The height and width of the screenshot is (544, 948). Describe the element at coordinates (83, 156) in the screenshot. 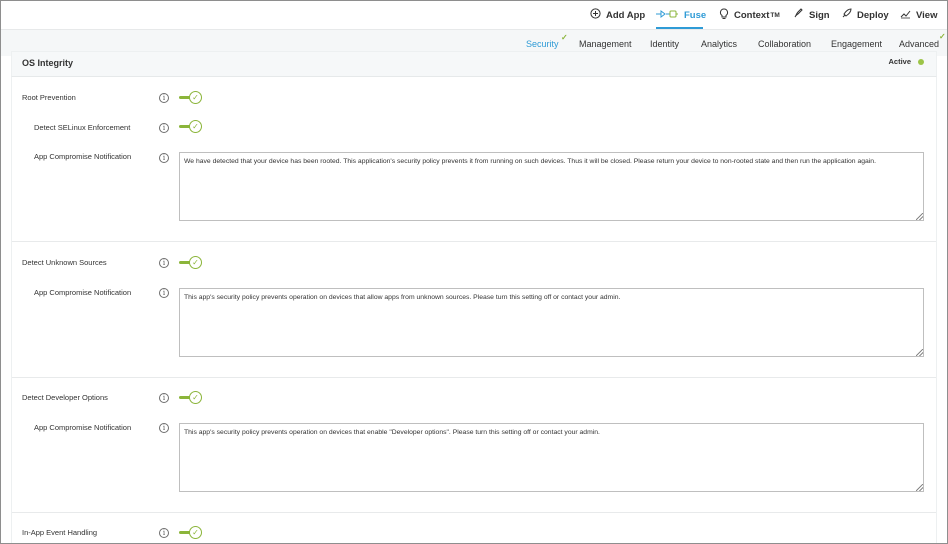

I see `root-notification-label: App Compromise Notification` at that location.